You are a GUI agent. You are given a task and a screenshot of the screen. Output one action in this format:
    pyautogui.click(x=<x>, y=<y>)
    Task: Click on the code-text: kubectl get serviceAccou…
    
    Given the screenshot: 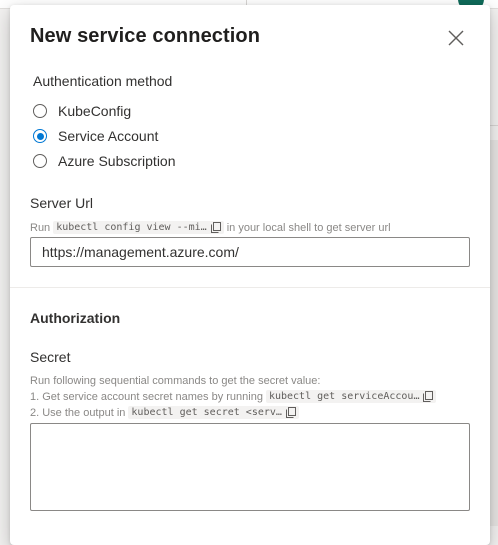 What is the action you would take?
    pyautogui.click(x=344, y=396)
    